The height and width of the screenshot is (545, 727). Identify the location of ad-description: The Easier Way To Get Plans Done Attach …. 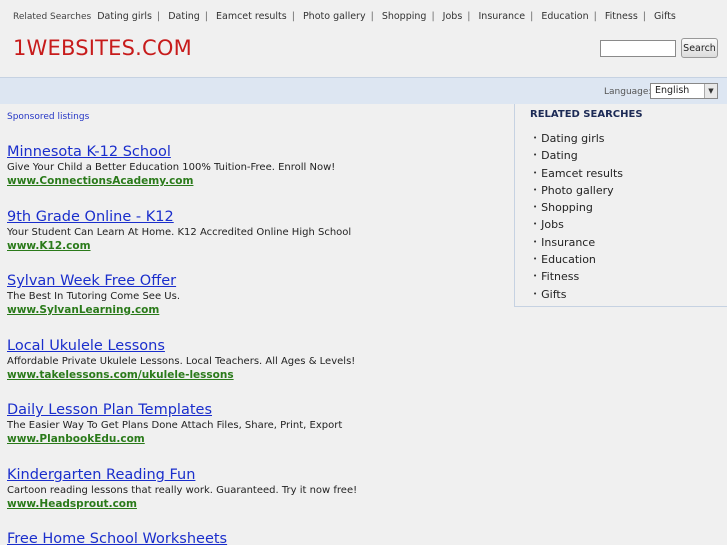
(175, 425).